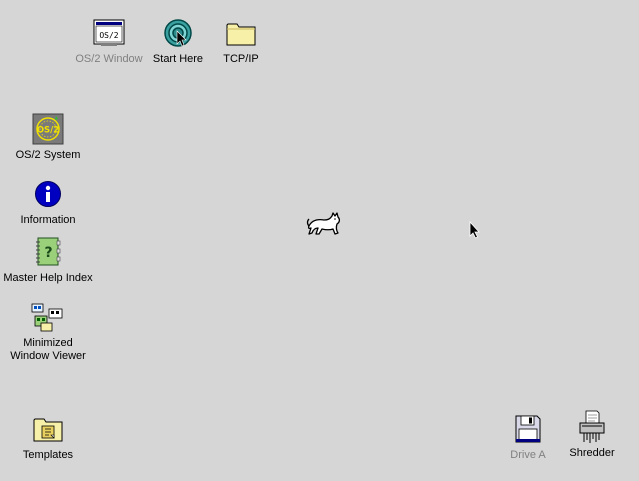 The height and width of the screenshot is (481, 639). Describe the element at coordinates (474, 229) in the screenshot. I see `mouse-pointer-icon` at that location.